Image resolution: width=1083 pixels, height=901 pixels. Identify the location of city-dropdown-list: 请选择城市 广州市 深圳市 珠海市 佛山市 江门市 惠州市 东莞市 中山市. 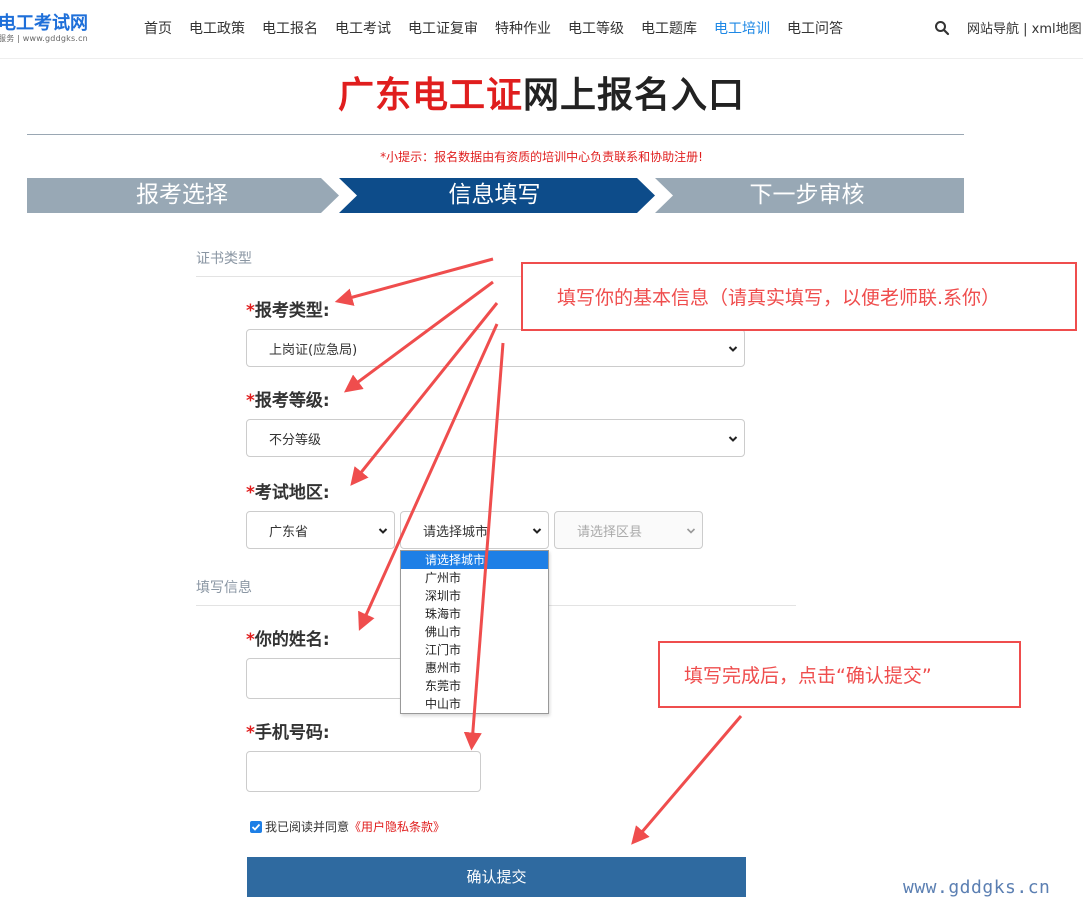
(474, 632).